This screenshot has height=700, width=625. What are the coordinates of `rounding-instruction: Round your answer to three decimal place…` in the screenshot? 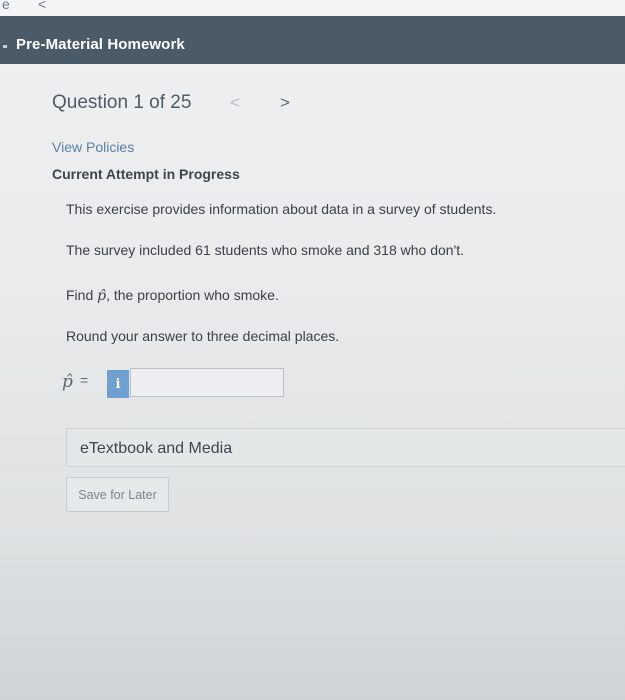 It's located at (203, 336).